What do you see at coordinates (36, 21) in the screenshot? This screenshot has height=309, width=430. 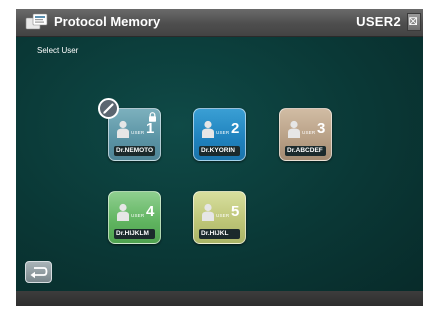 I see `protocol-memory-icon` at bounding box center [36, 21].